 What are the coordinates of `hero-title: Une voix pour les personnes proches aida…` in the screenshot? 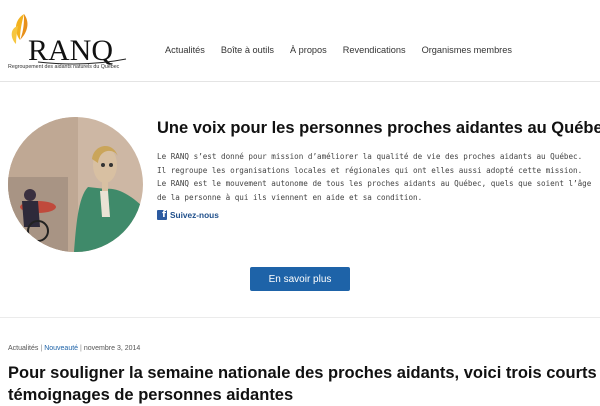 It's located at (378, 128).